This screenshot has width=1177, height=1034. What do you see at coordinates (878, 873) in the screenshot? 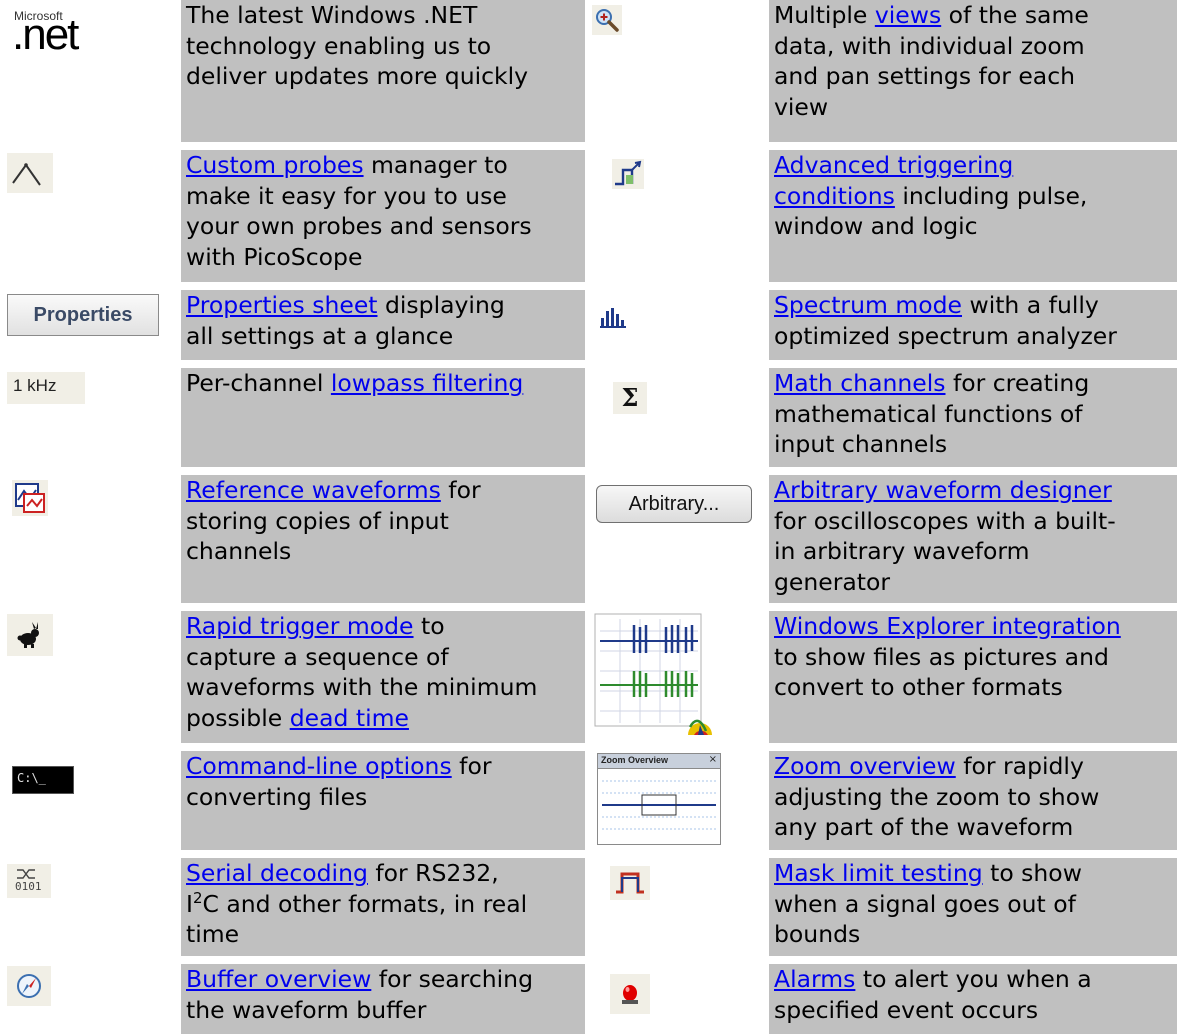
I see `feature-link: Mask limit testing` at bounding box center [878, 873].